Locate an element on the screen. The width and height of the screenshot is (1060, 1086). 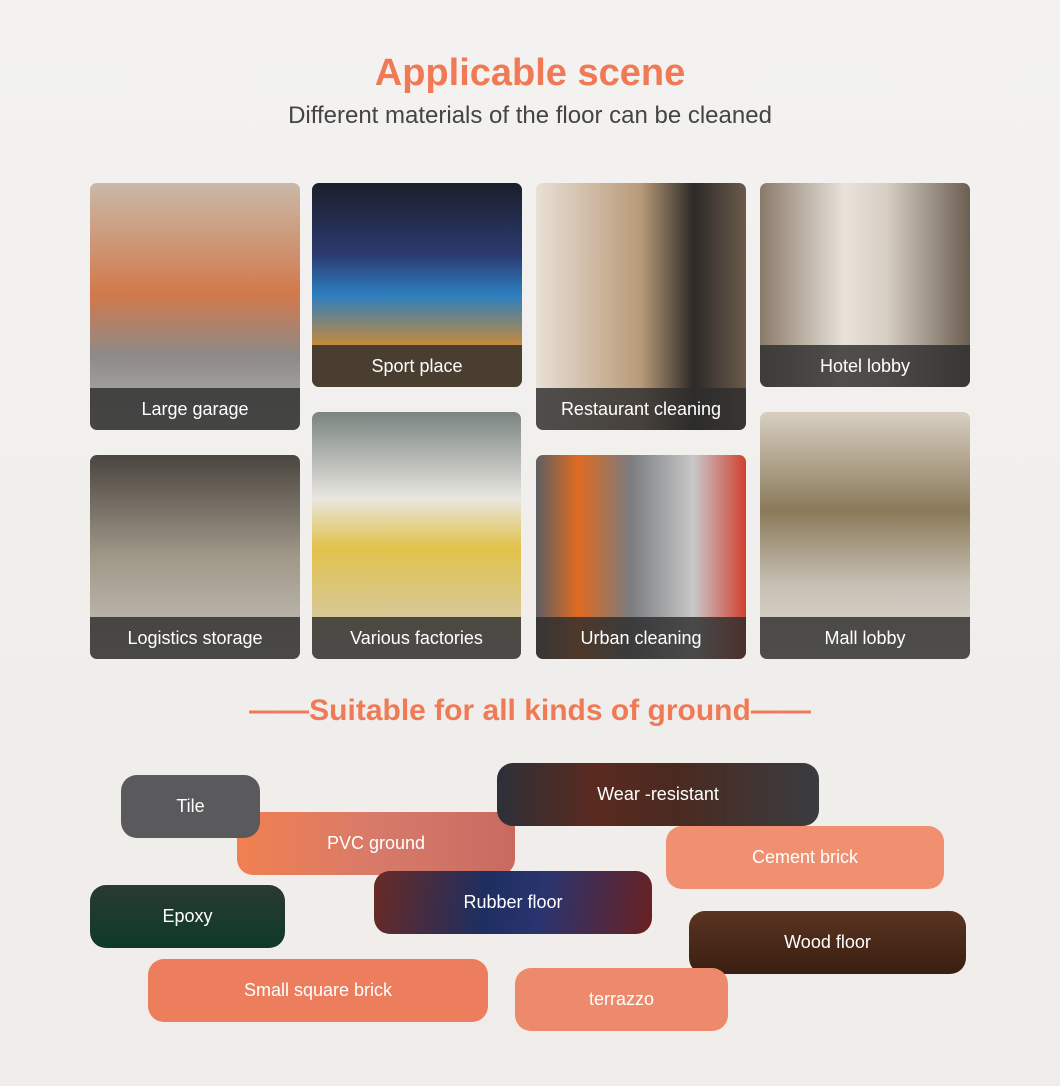
ground-tile: Tile is located at coordinates (190, 806).